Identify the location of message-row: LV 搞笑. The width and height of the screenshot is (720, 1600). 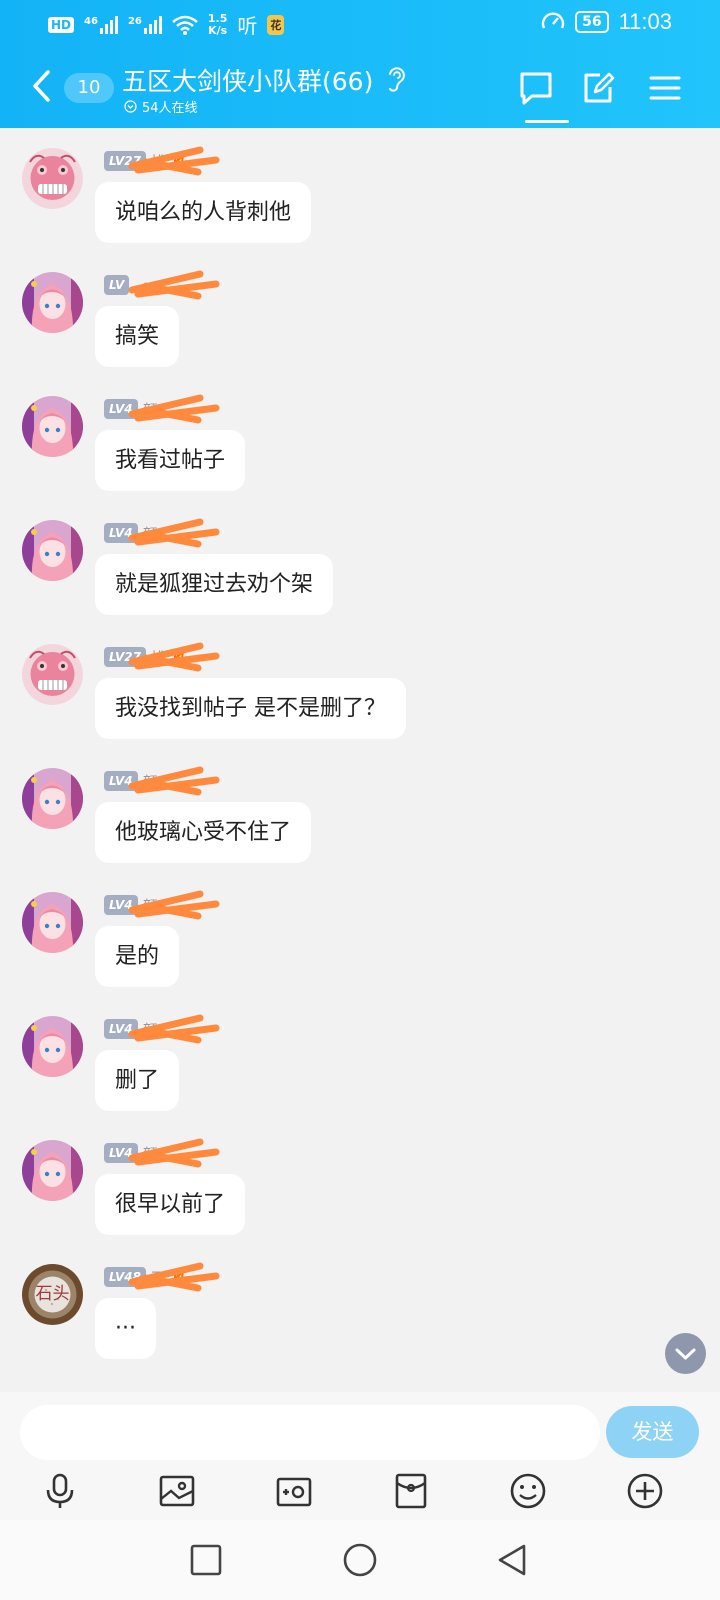
(360, 314).